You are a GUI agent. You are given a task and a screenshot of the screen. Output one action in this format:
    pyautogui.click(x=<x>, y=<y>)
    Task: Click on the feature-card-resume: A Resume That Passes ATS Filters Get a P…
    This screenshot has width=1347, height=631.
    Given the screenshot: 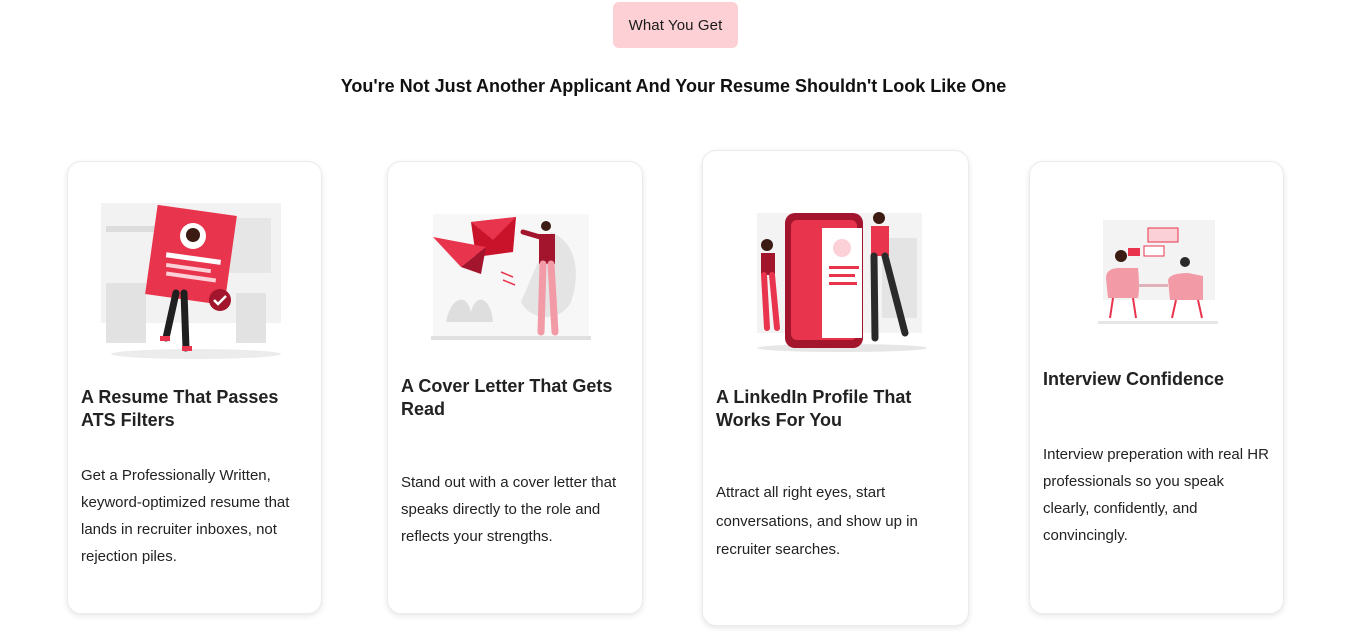 What is the action you would take?
    pyautogui.click(x=194, y=387)
    